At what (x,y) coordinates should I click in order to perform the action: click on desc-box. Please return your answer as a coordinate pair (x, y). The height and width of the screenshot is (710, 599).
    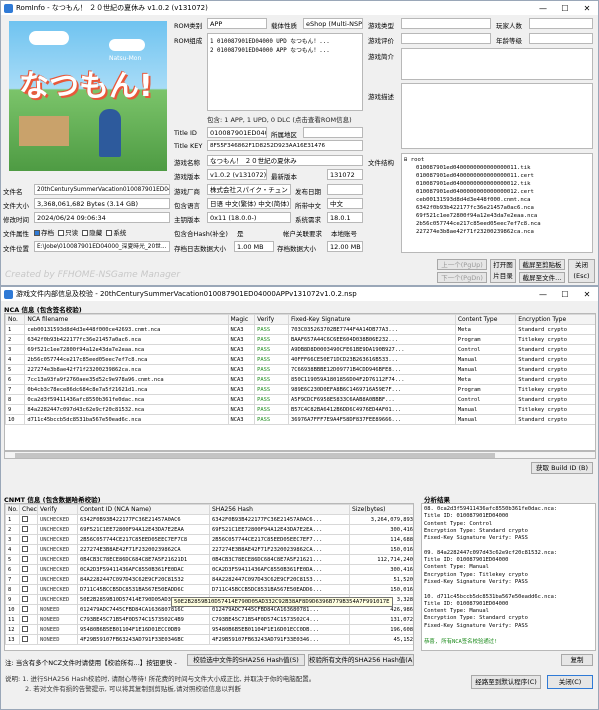
    Looking at the image, I should click on (497, 116).